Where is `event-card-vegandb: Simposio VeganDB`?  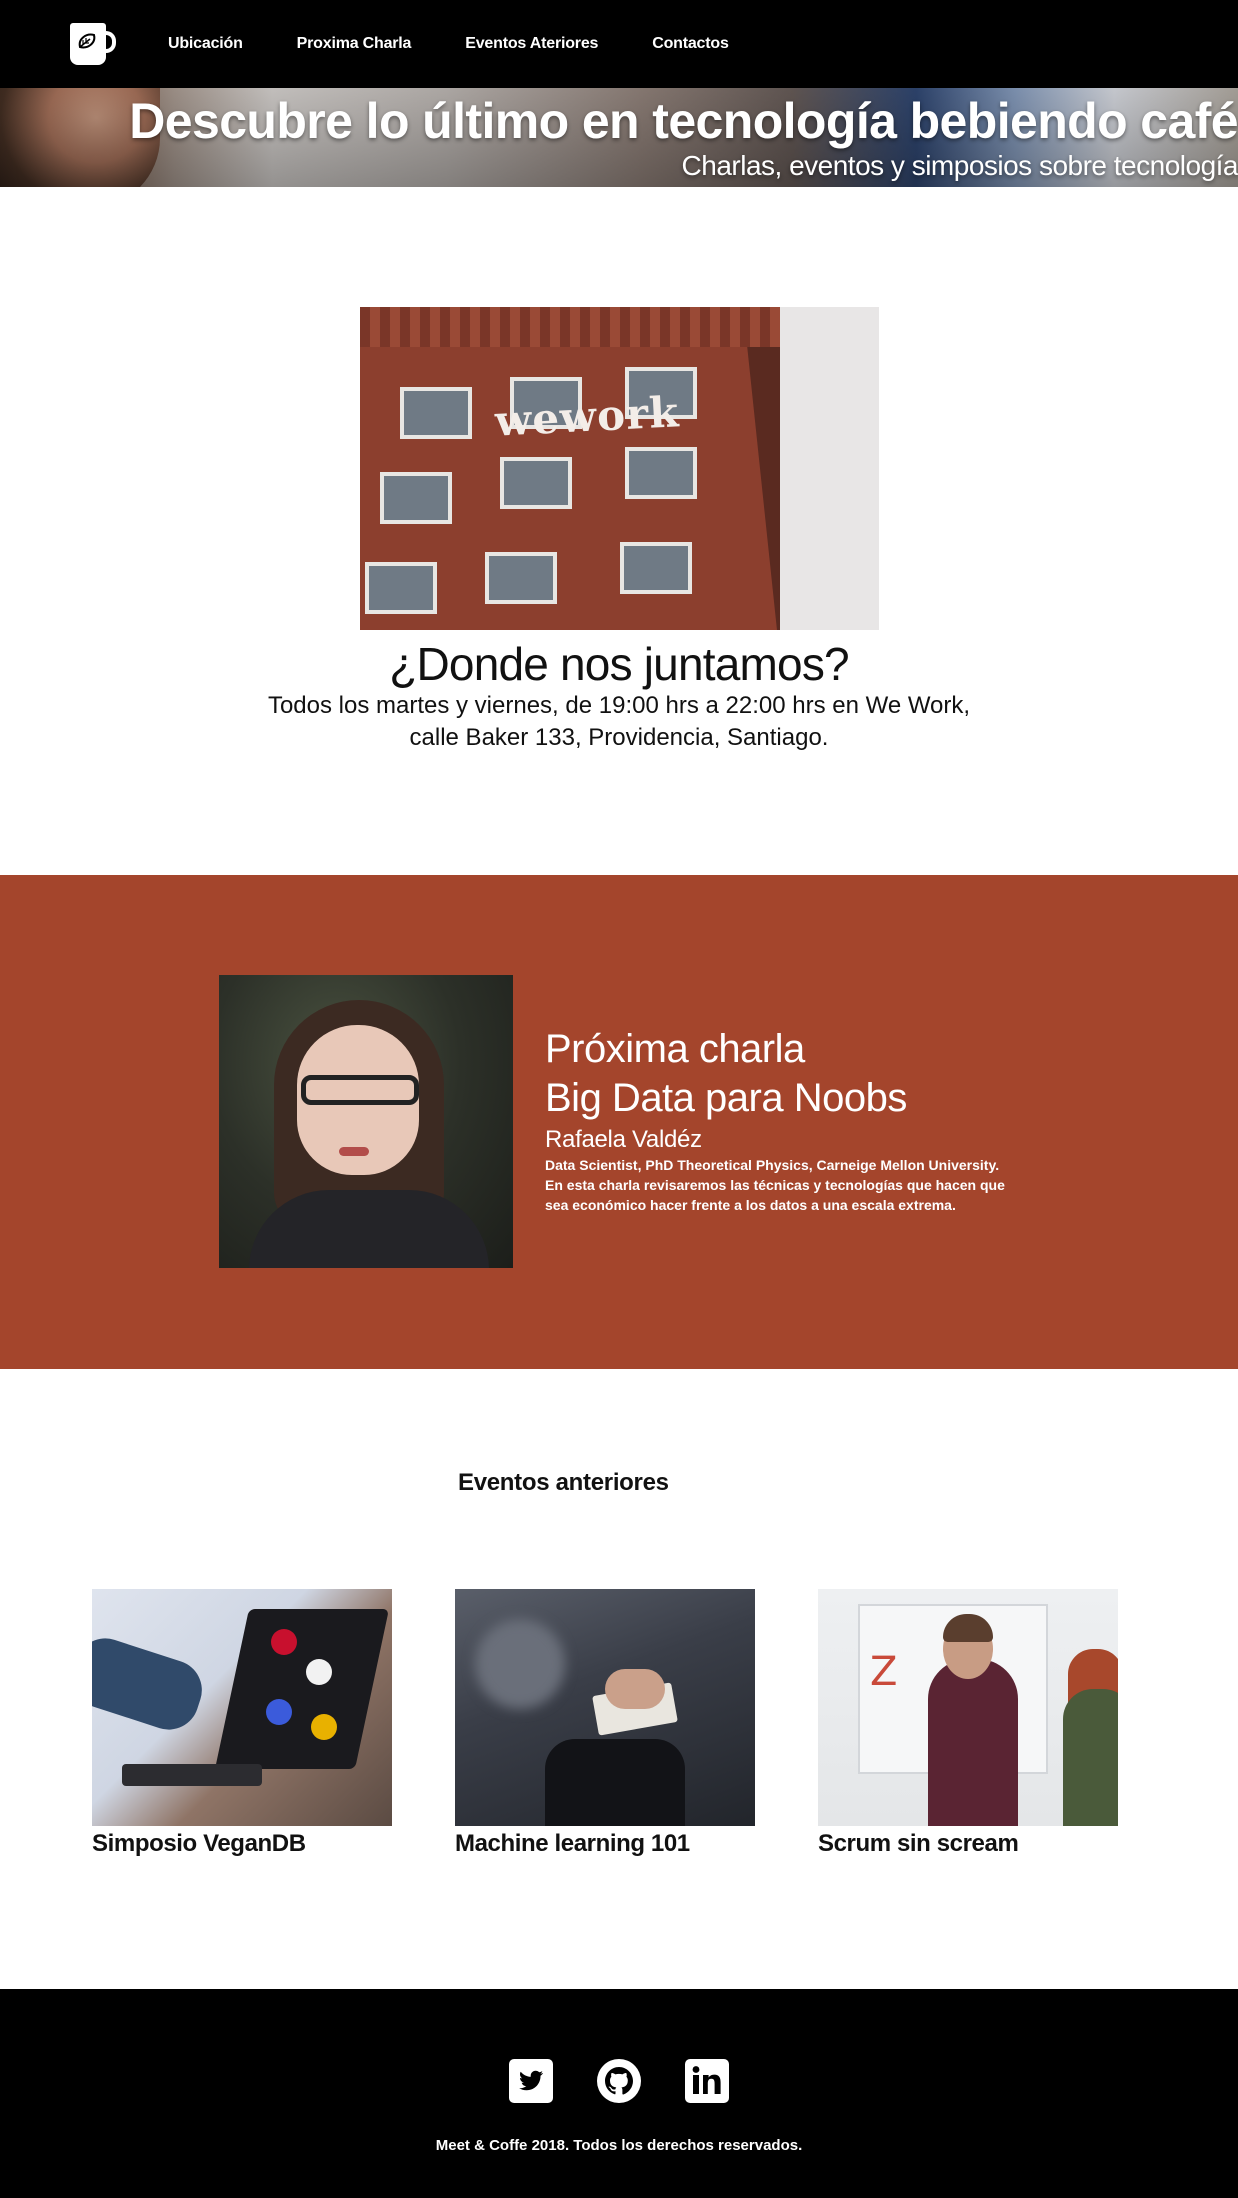
event-card-vegandb: Simposio VeganDB is located at coordinates (242, 1723).